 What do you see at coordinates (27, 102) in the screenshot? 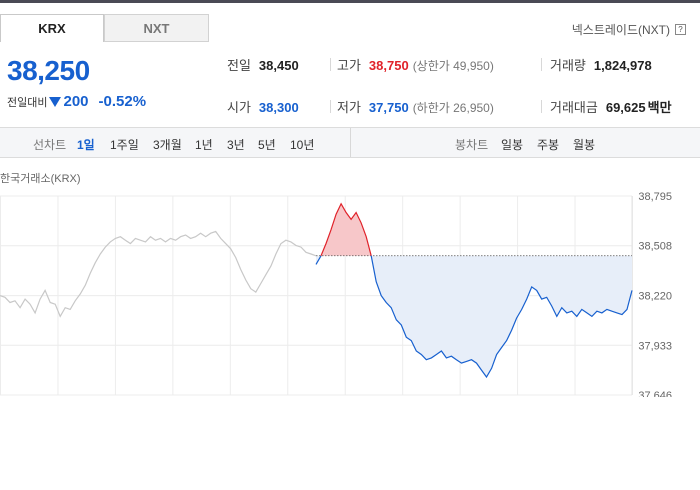
I see `change-label: 전일대비` at bounding box center [27, 102].